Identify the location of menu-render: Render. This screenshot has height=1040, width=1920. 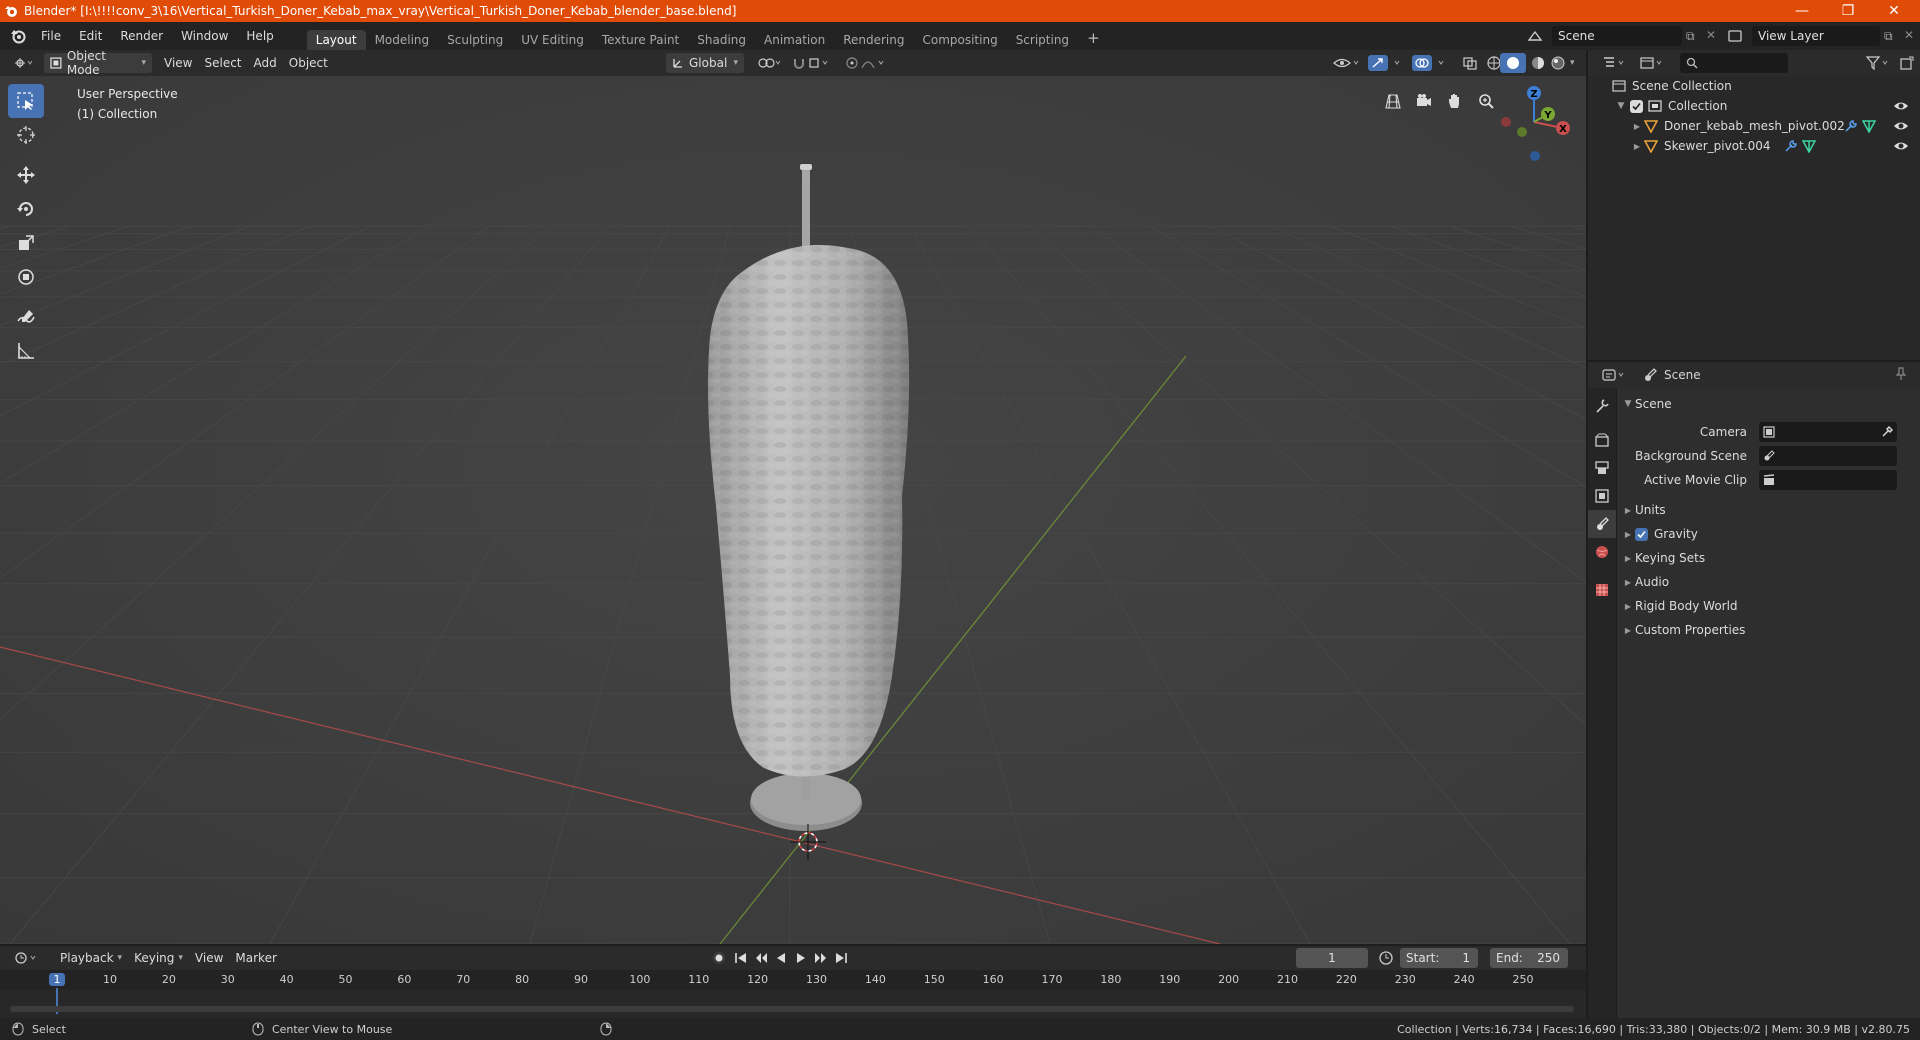
(141, 36).